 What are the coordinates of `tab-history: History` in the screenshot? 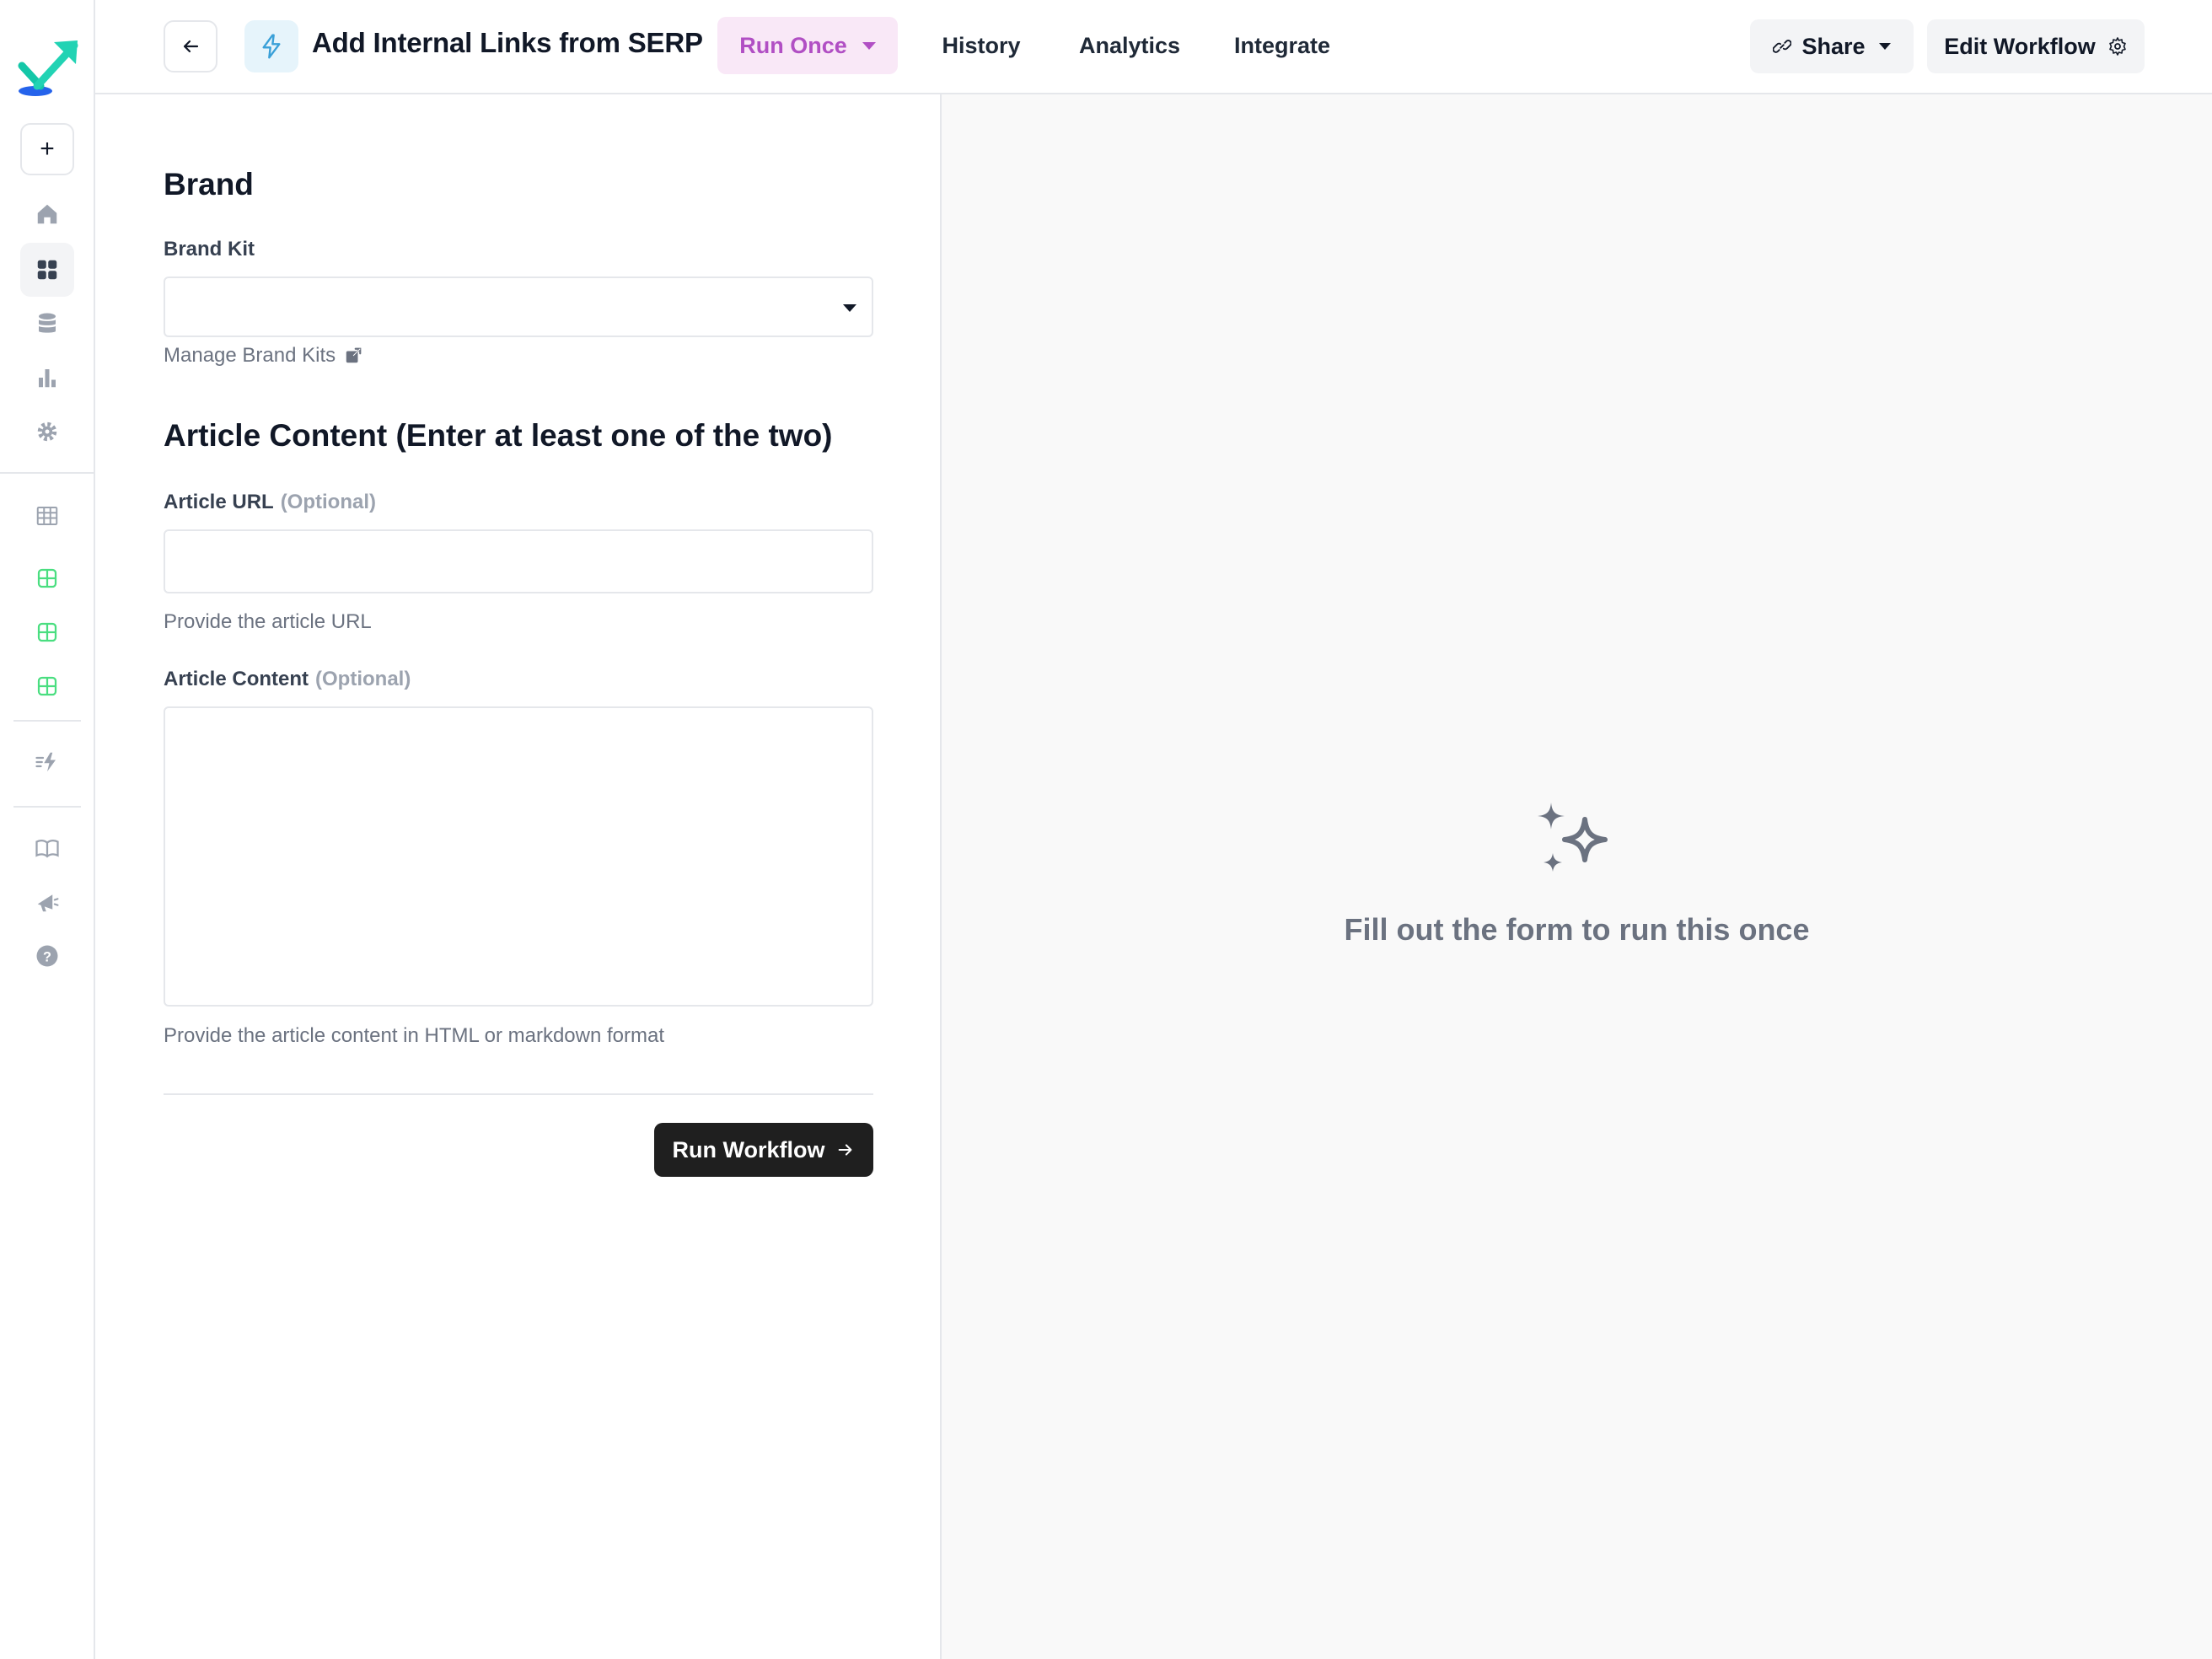 It's located at (981, 46).